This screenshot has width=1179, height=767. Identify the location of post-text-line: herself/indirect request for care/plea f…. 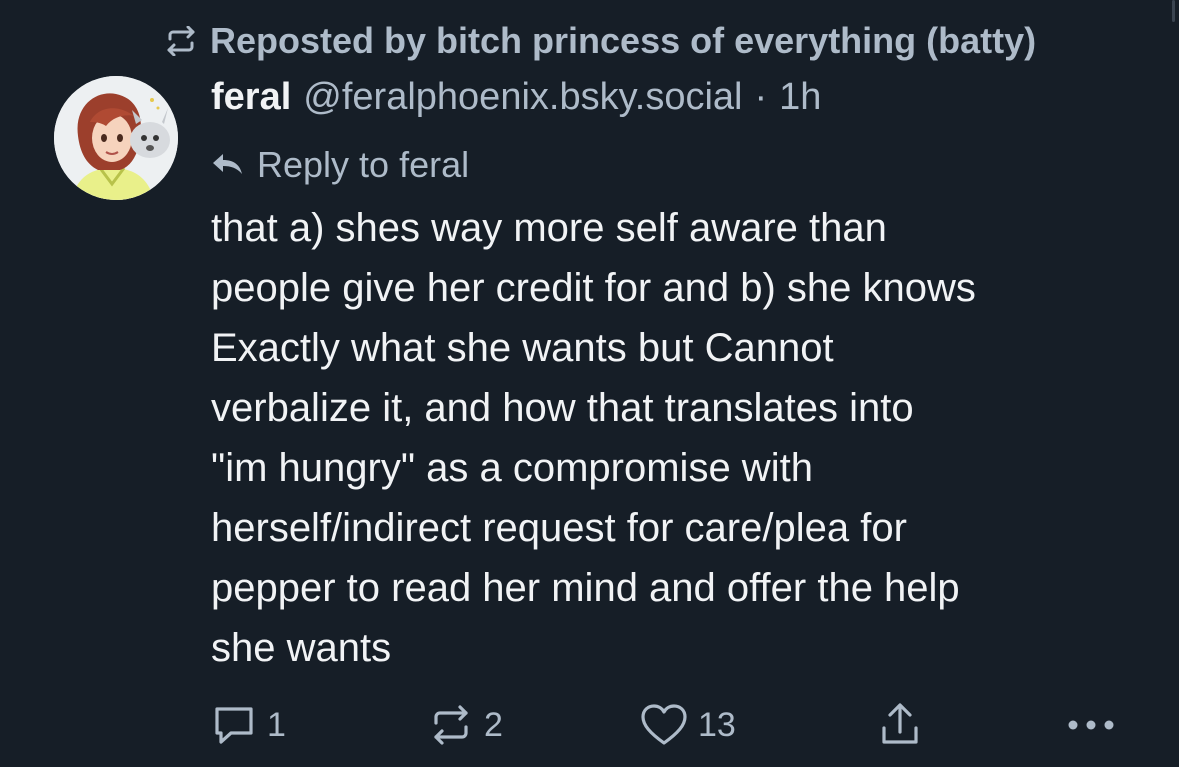
(559, 528).